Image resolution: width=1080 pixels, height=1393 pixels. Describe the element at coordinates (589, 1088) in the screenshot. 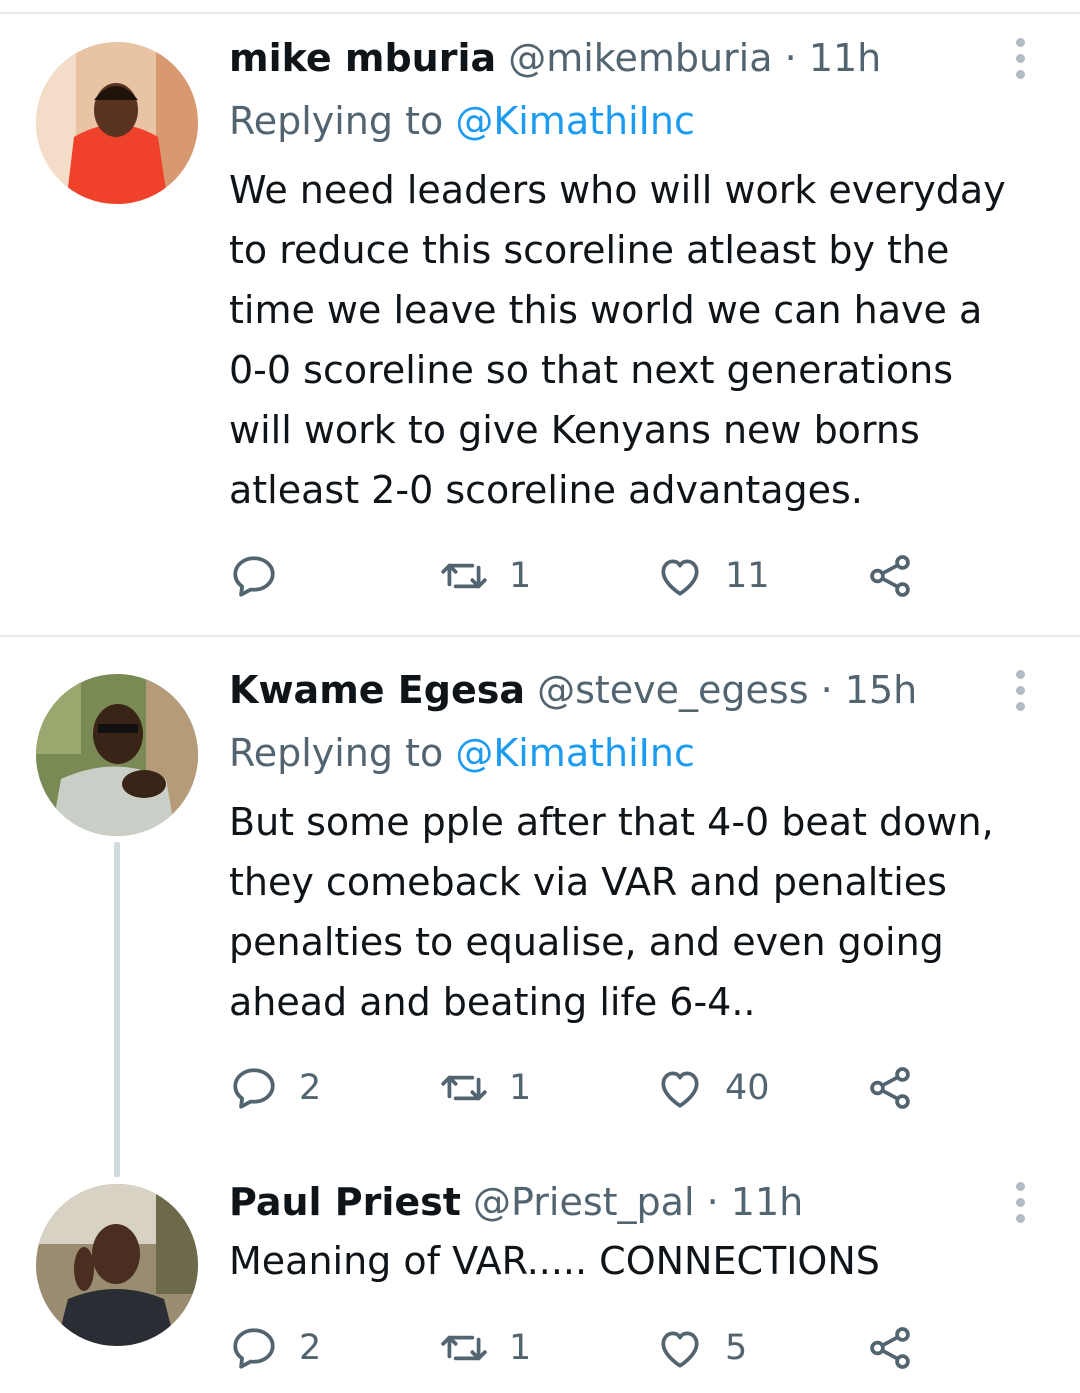

I see `action-bar: 2 1 40` at that location.